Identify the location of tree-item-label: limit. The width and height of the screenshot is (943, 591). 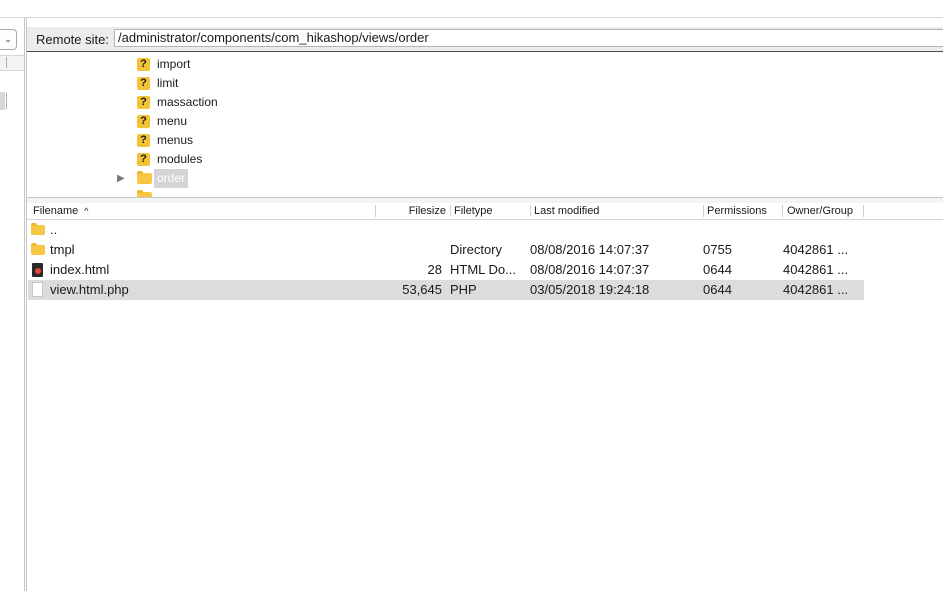
(168, 83).